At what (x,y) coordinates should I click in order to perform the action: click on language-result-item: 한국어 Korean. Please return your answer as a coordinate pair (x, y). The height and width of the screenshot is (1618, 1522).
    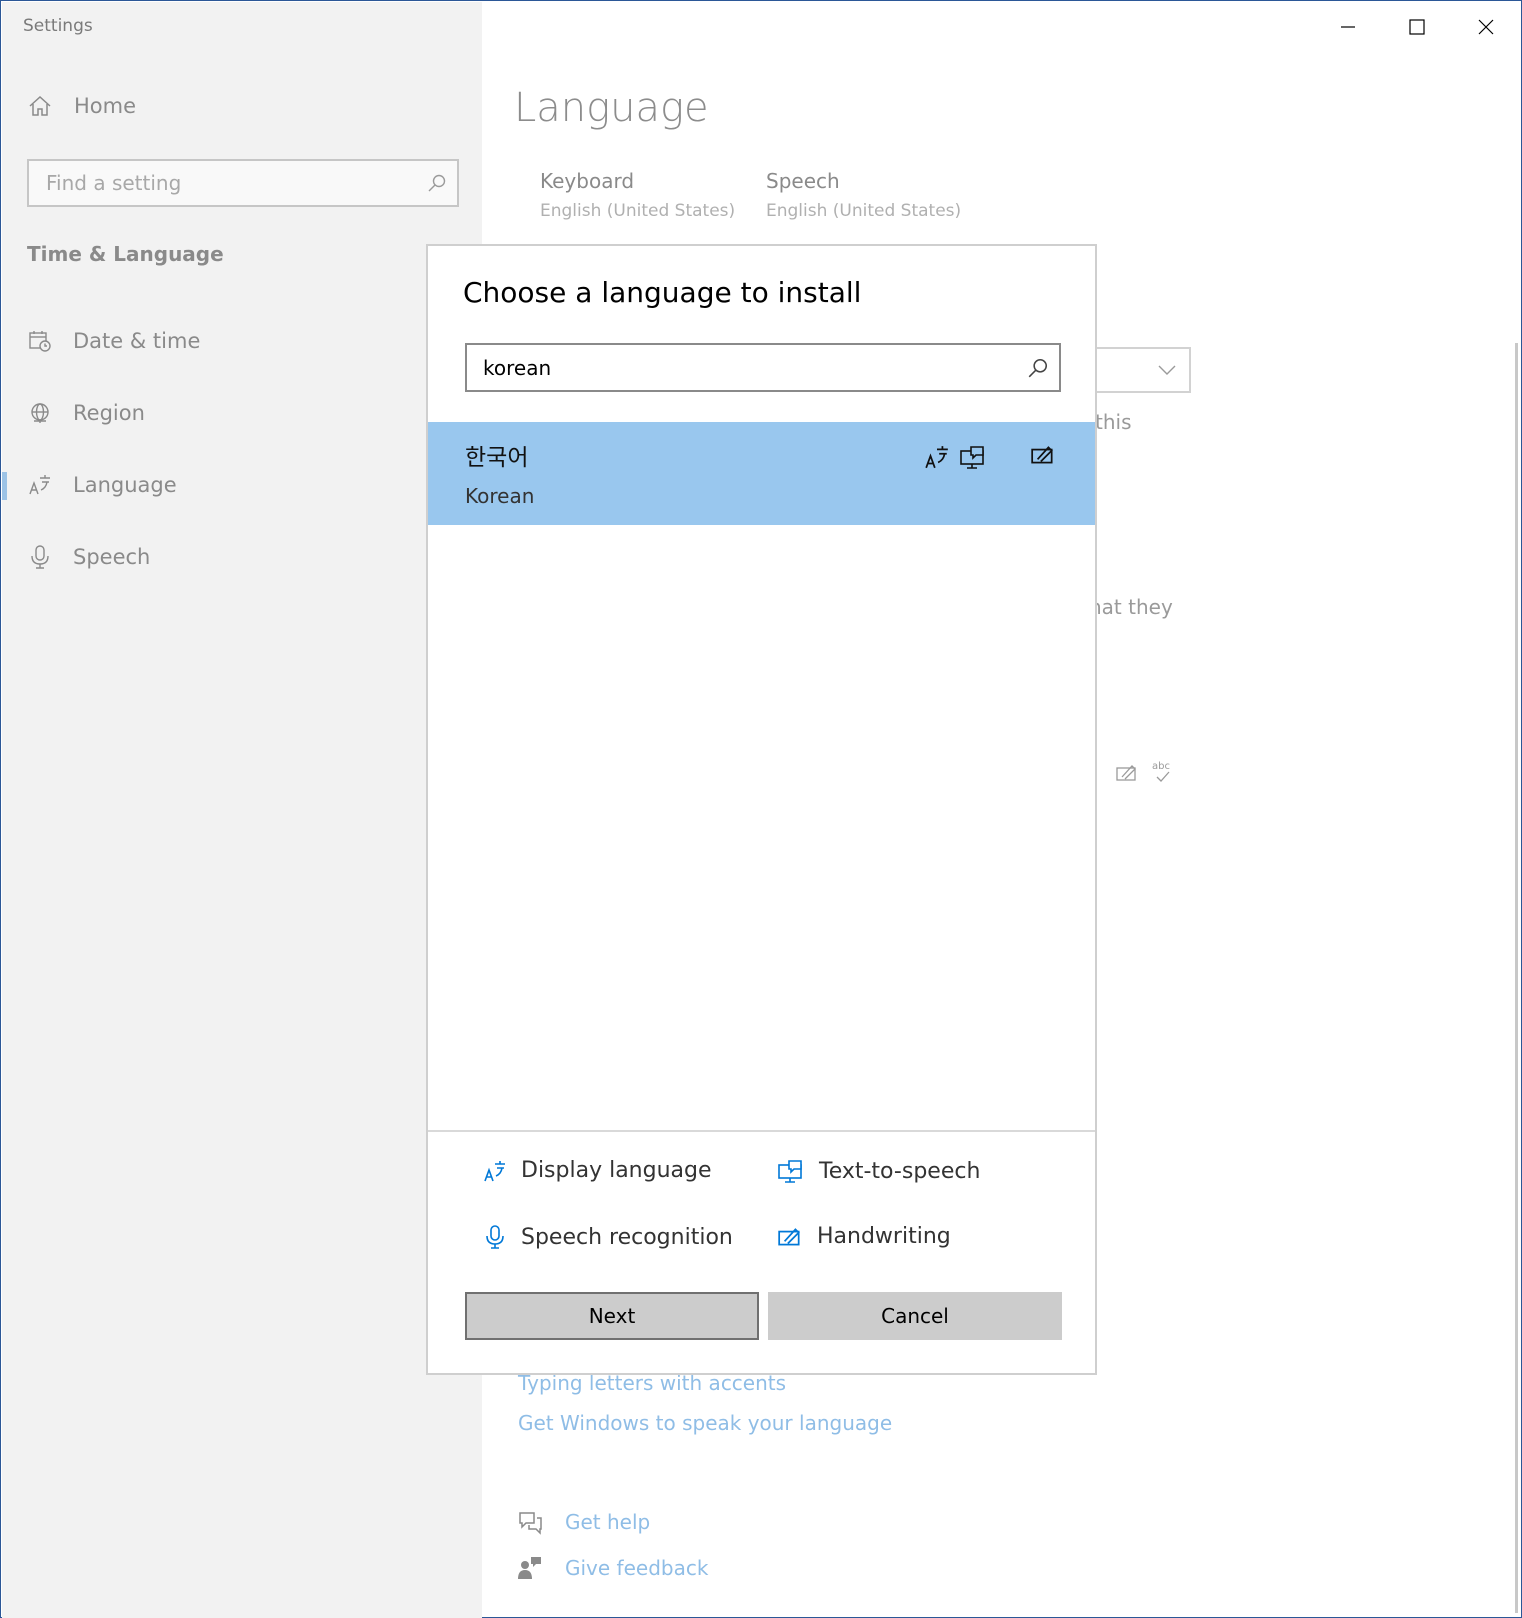
    Looking at the image, I should click on (761, 473).